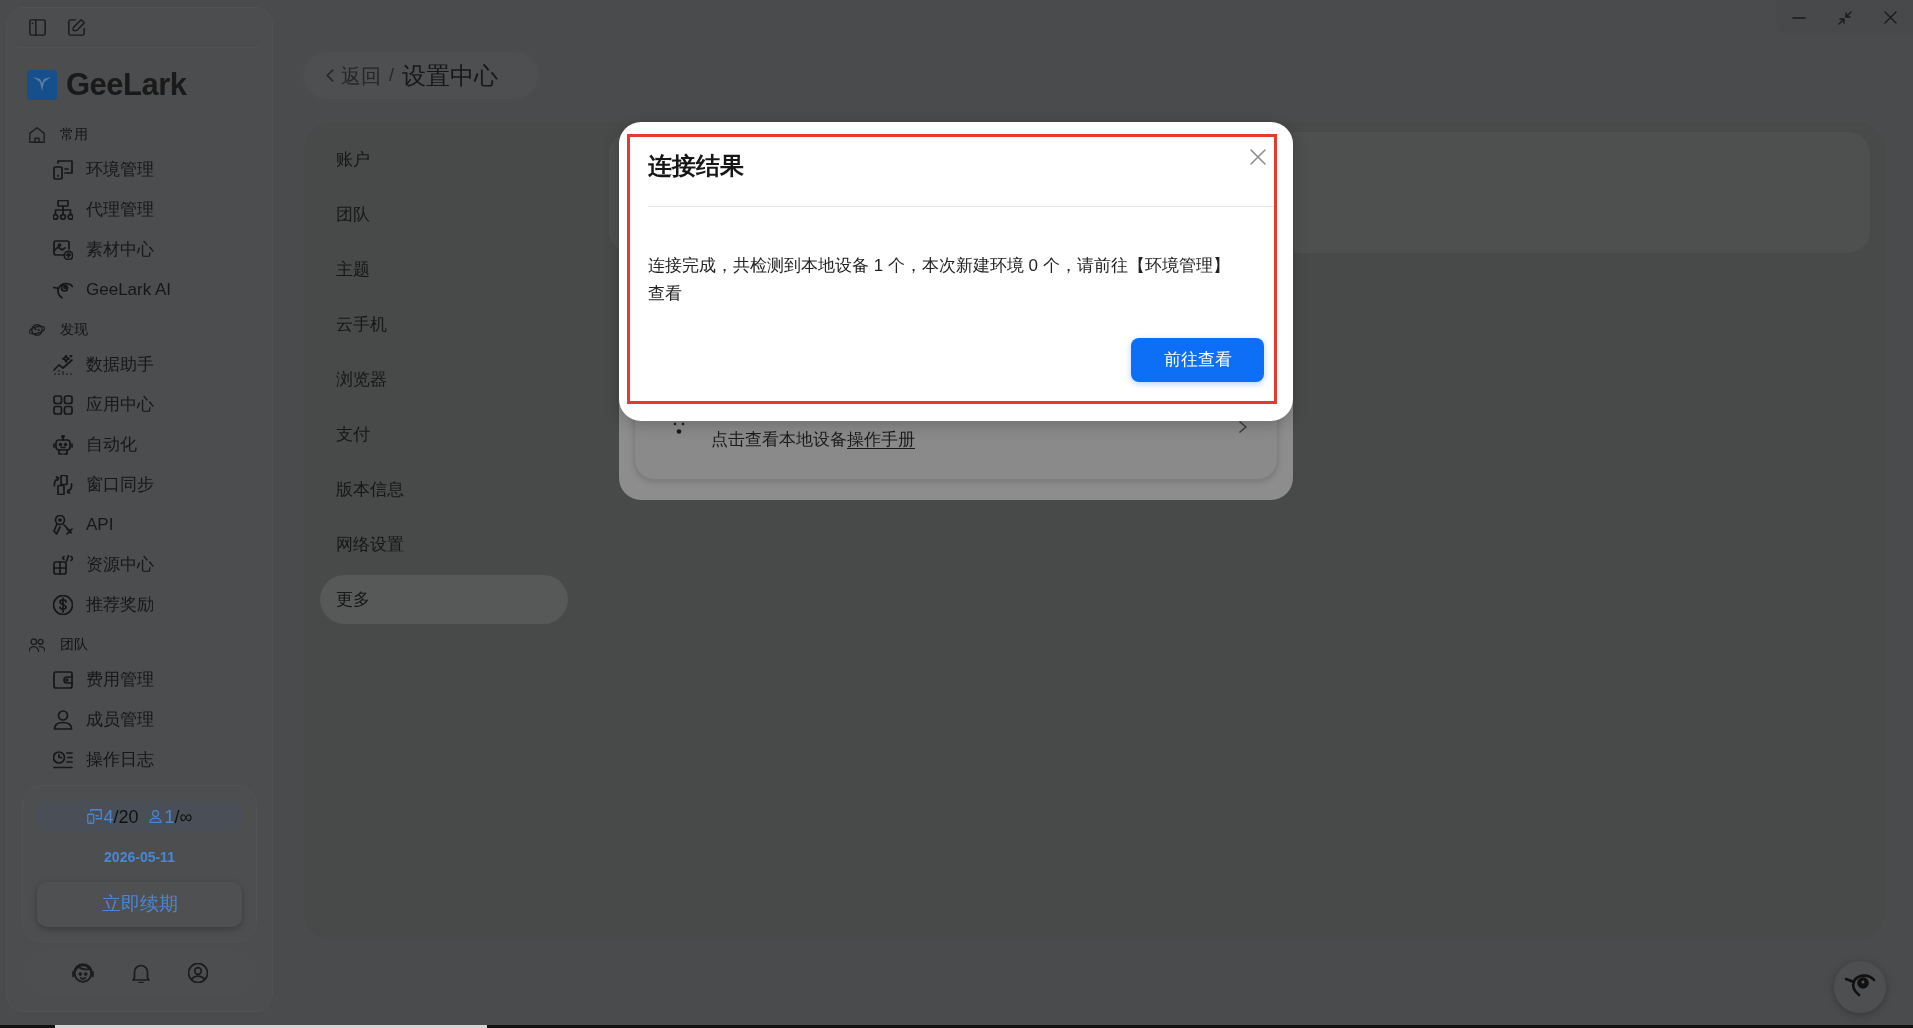  Describe the element at coordinates (1860, 987) in the screenshot. I see `ai-assistant-button` at that location.